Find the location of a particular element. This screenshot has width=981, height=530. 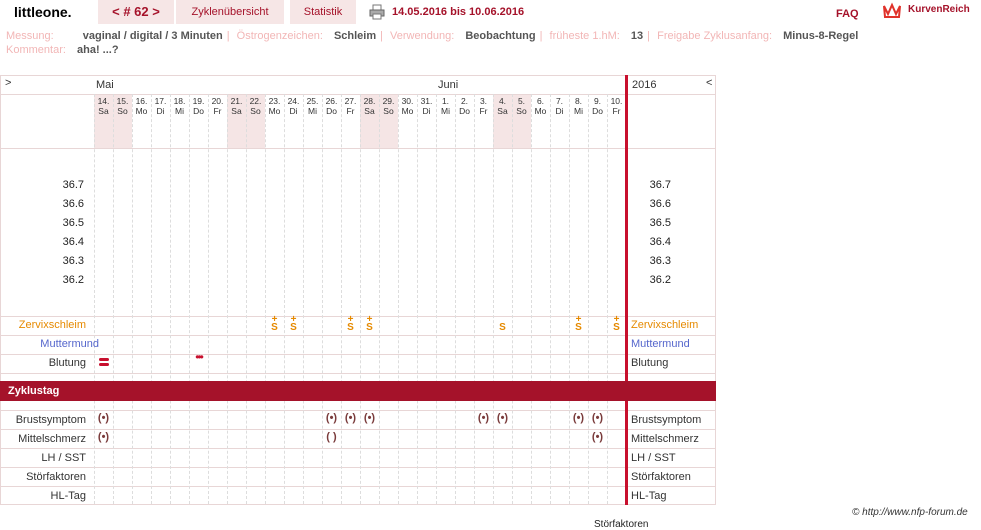

mittelschmerz-icon: ( ) is located at coordinates (331, 437).